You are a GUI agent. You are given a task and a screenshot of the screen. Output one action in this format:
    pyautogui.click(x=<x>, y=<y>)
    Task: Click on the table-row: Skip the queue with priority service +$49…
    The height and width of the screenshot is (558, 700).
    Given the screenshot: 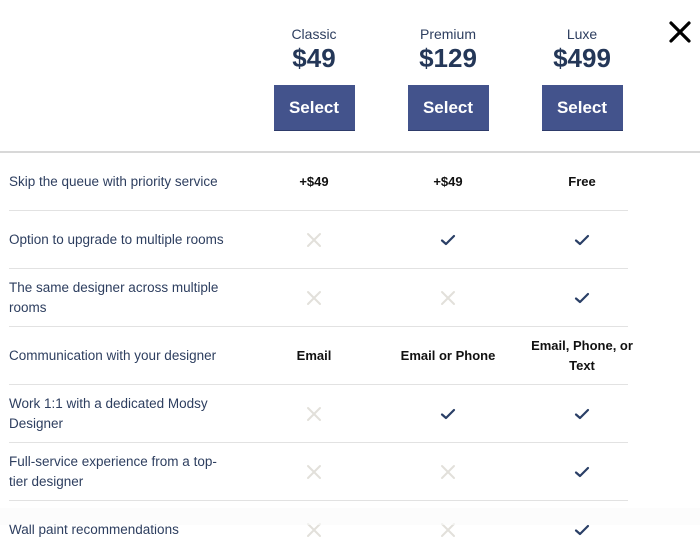 What is the action you would take?
    pyautogui.click(x=318, y=182)
    